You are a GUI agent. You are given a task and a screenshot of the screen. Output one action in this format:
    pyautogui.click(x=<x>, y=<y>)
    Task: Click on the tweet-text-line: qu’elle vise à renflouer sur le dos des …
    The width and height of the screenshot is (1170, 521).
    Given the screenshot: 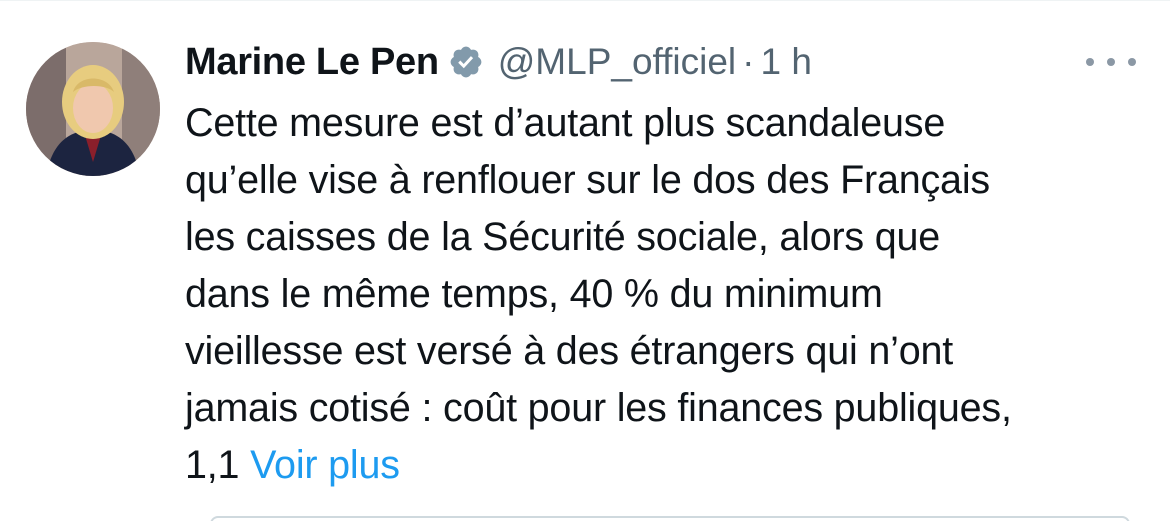 What is the action you would take?
    pyautogui.click(x=587, y=180)
    